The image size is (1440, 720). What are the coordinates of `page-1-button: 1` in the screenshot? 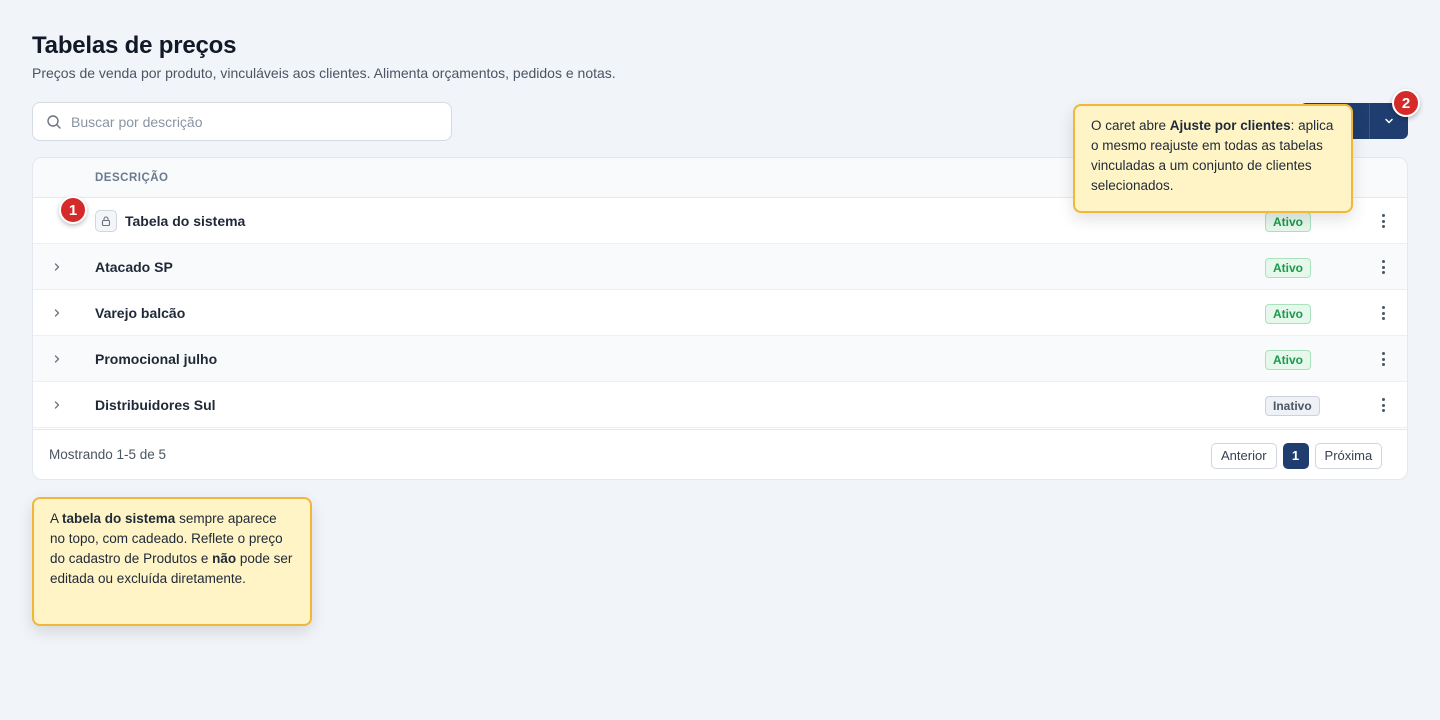 It's located at (1295, 456).